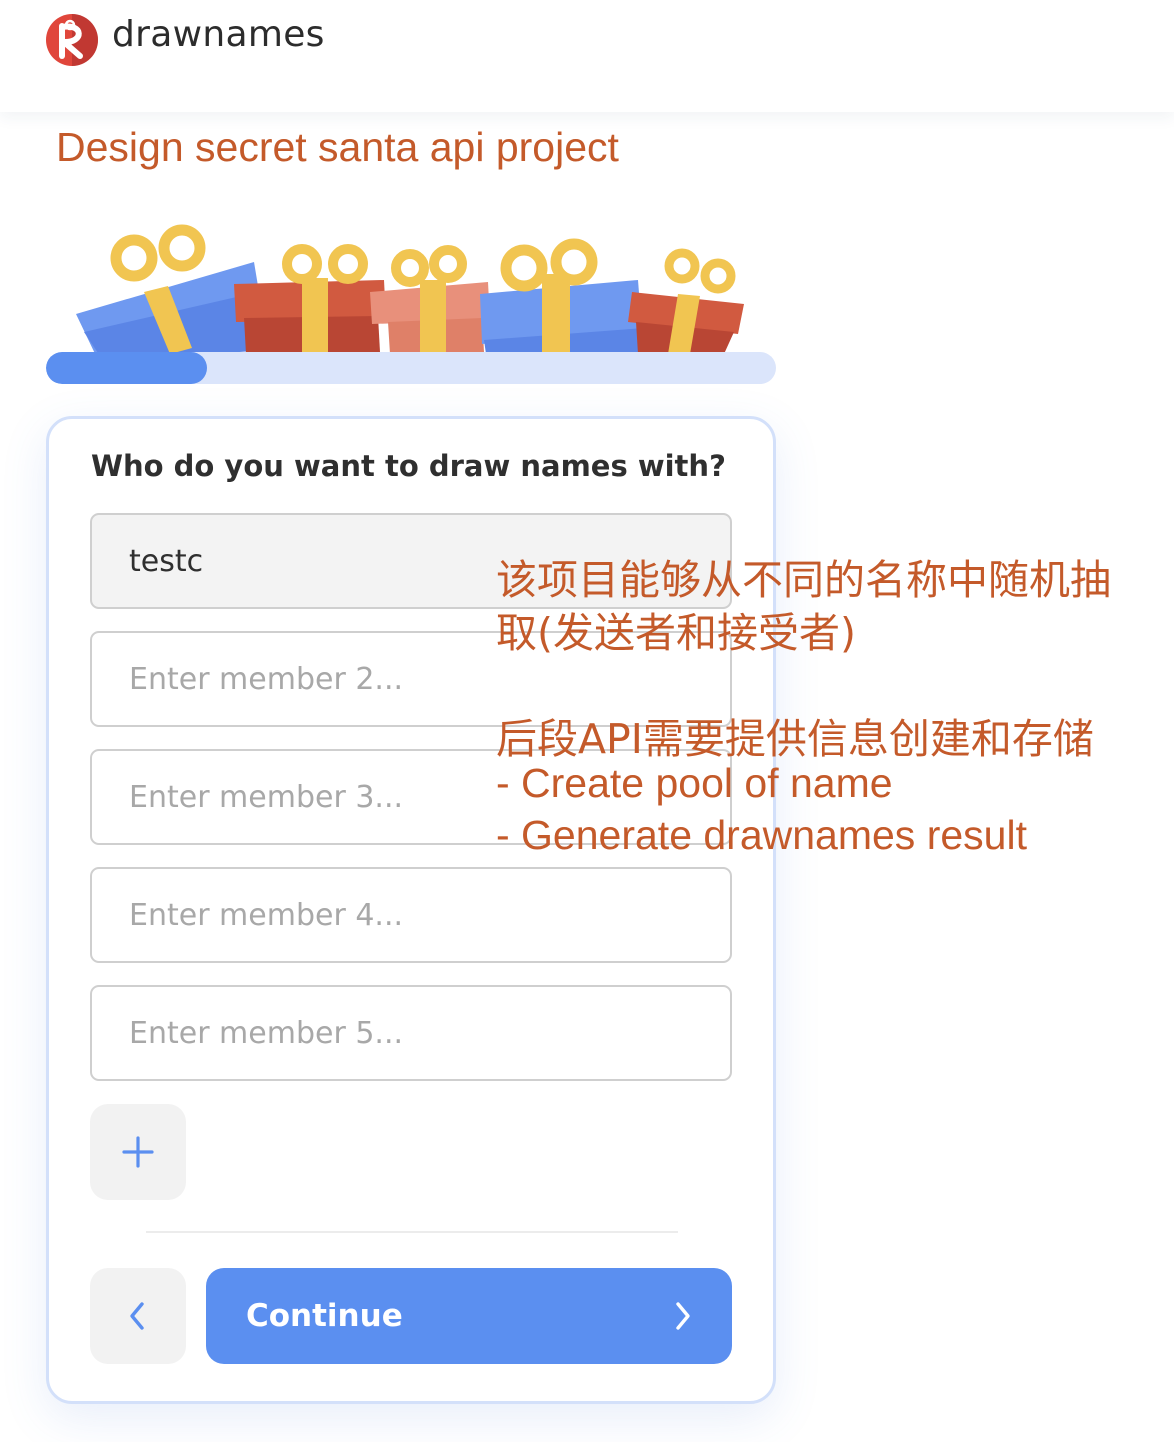 This screenshot has height=1442, width=1174. What do you see at coordinates (310, 299) in the screenshot?
I see `red-gift-left` at bounding box center [310, 299].